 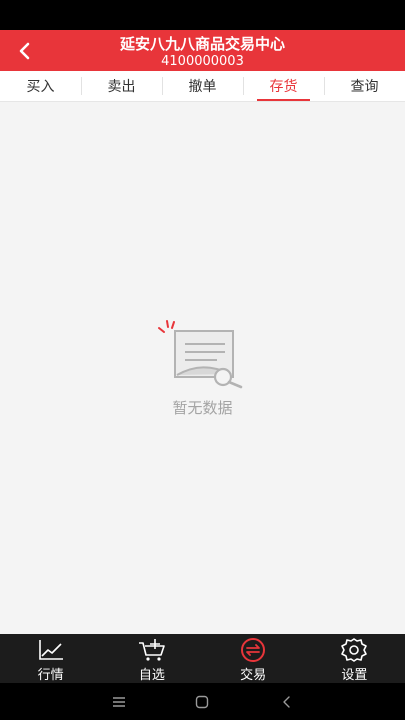 I want to click on home-button, so click(x=202, y=702).